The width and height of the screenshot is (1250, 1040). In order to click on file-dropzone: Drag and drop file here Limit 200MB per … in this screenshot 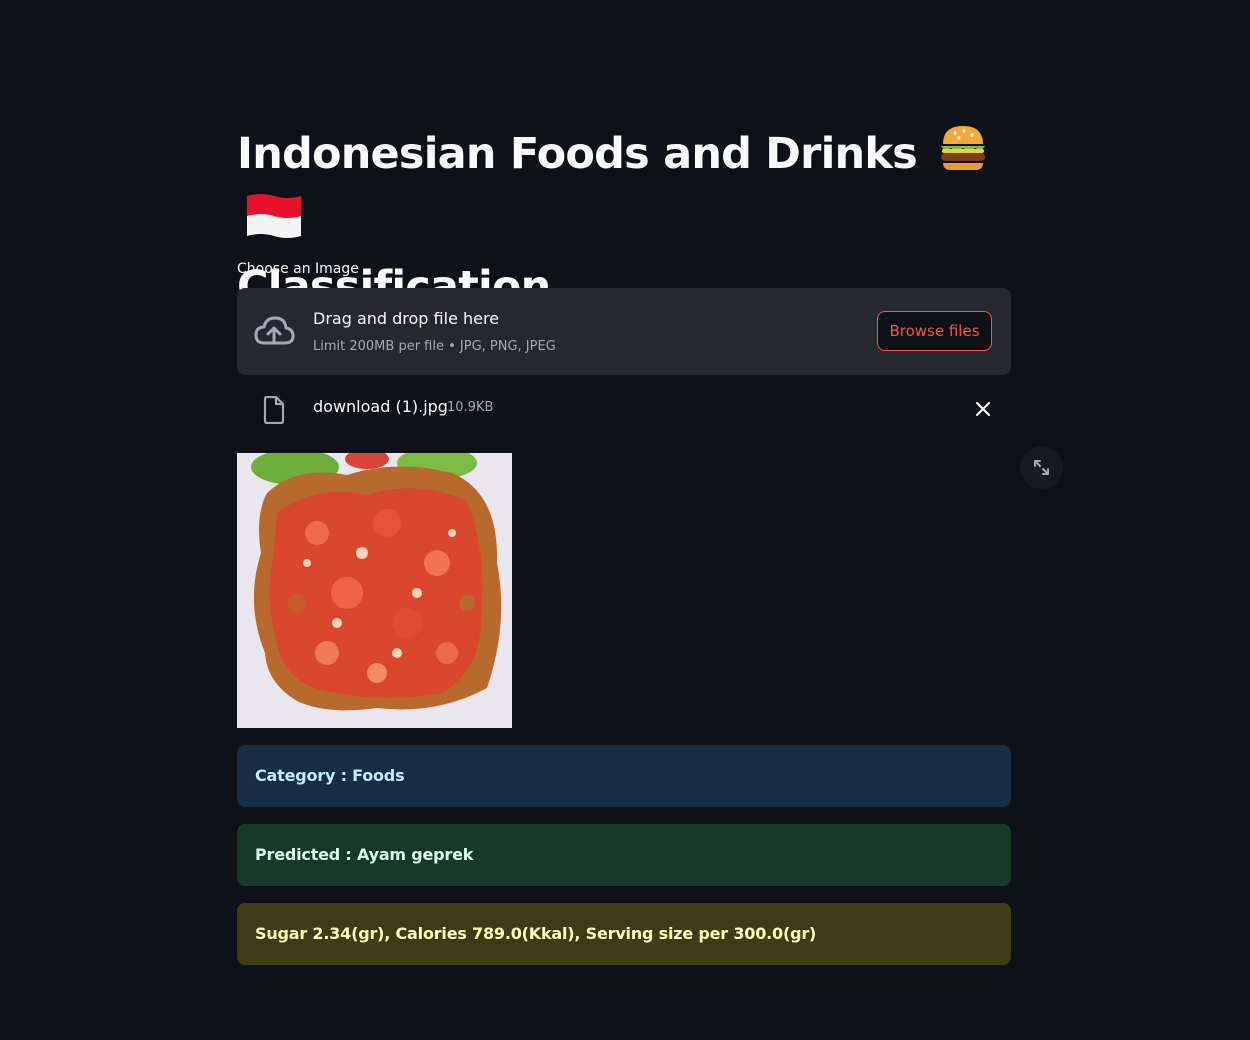, I will do `click(624, 331)`.